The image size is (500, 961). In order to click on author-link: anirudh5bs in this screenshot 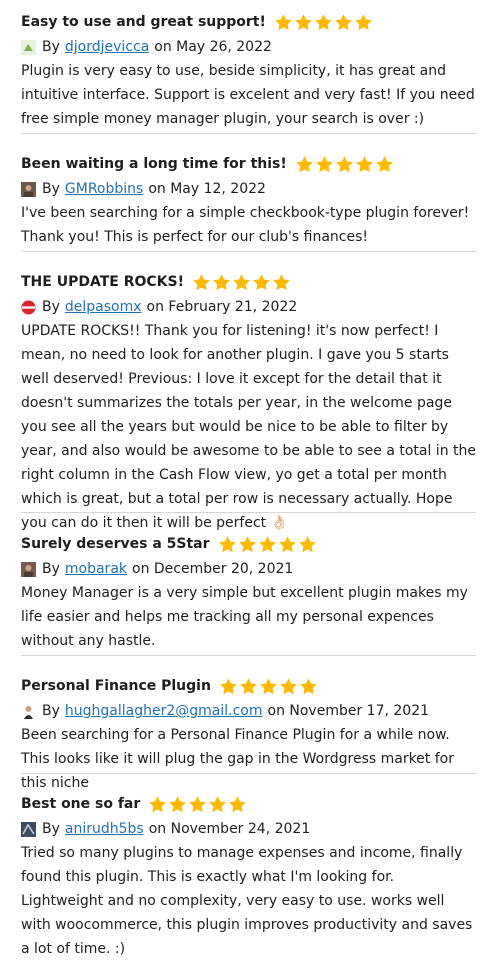, I will do `click(104, 829)`.